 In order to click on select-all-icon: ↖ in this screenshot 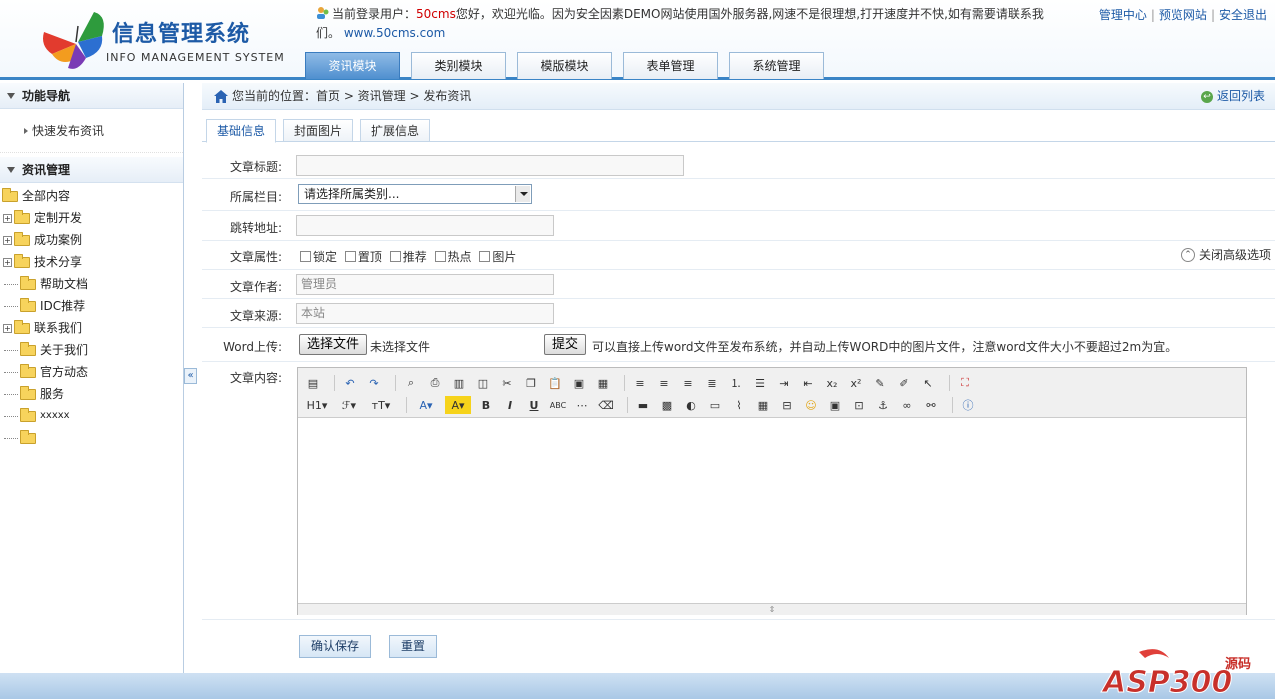, I will do `click(928, 383)`.